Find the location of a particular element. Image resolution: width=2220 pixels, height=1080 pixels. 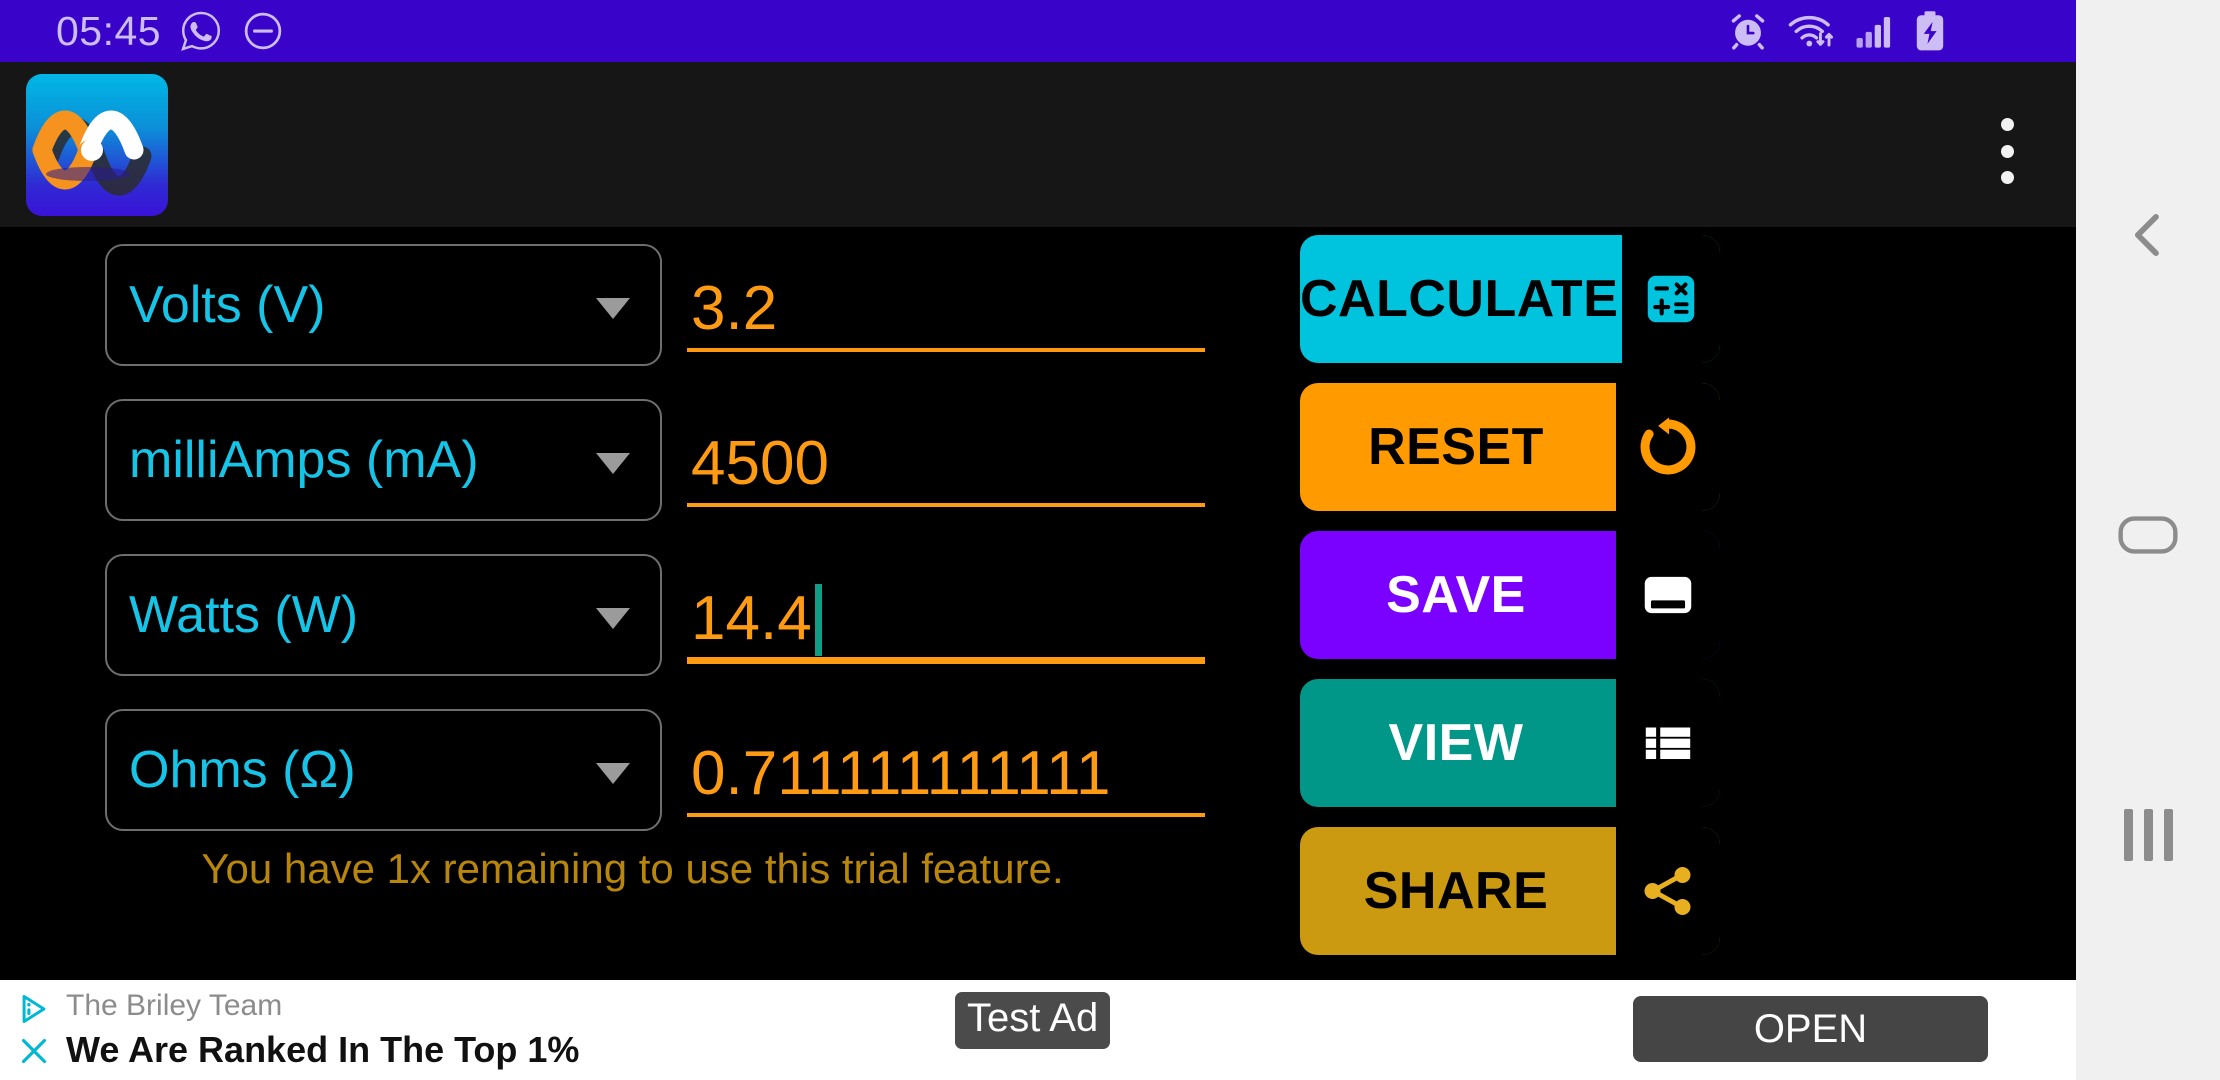

status-bar-right is located at coordinates (1889, 31).